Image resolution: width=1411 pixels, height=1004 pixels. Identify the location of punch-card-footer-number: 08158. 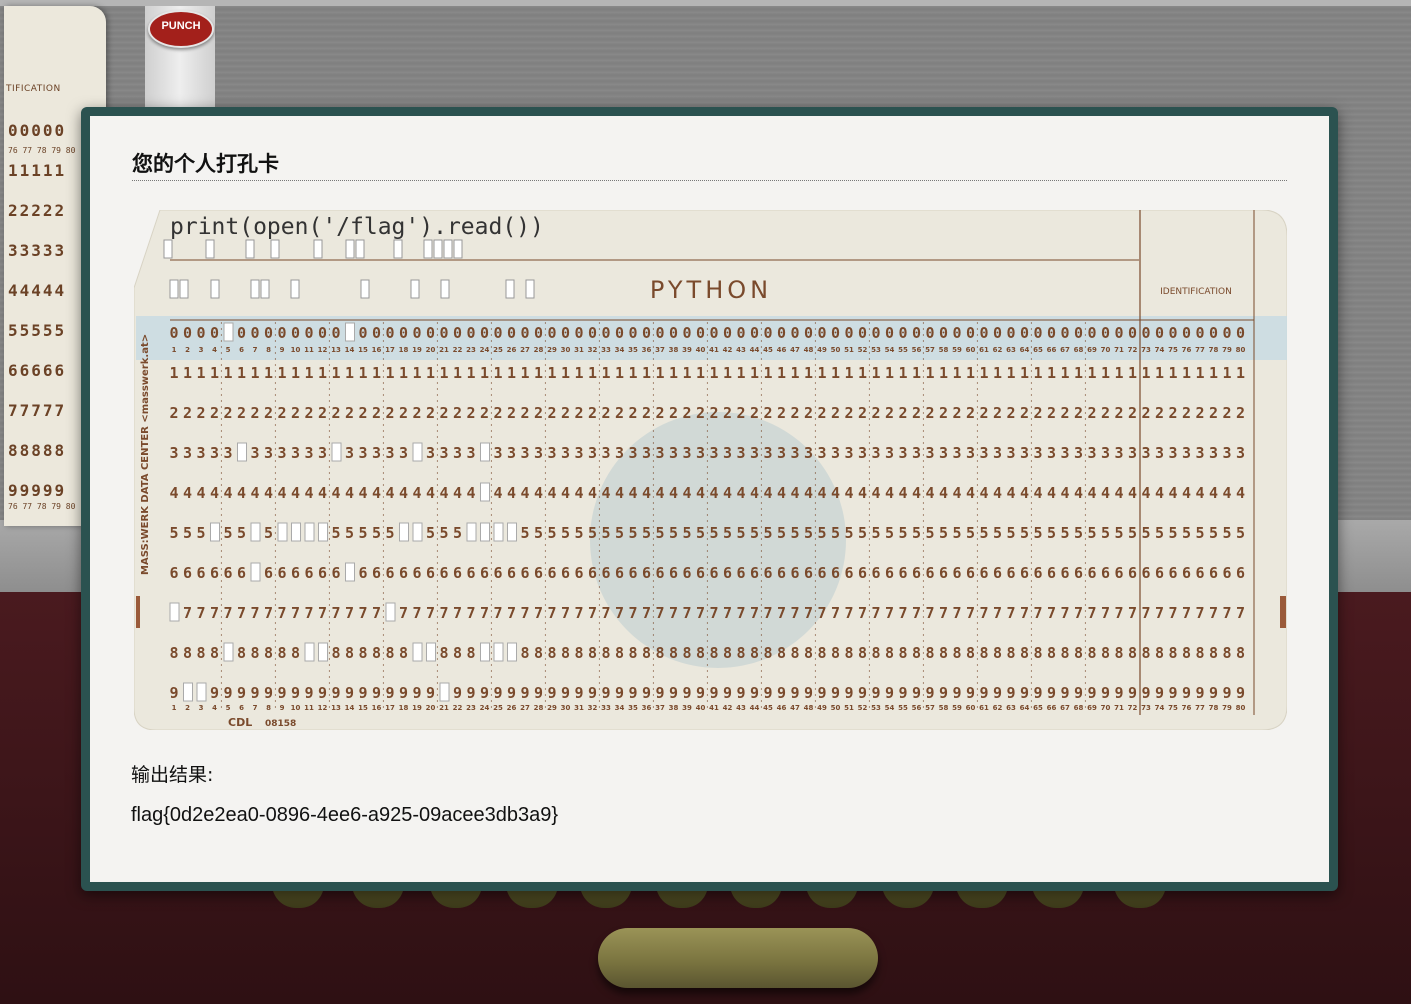
(280, 724).